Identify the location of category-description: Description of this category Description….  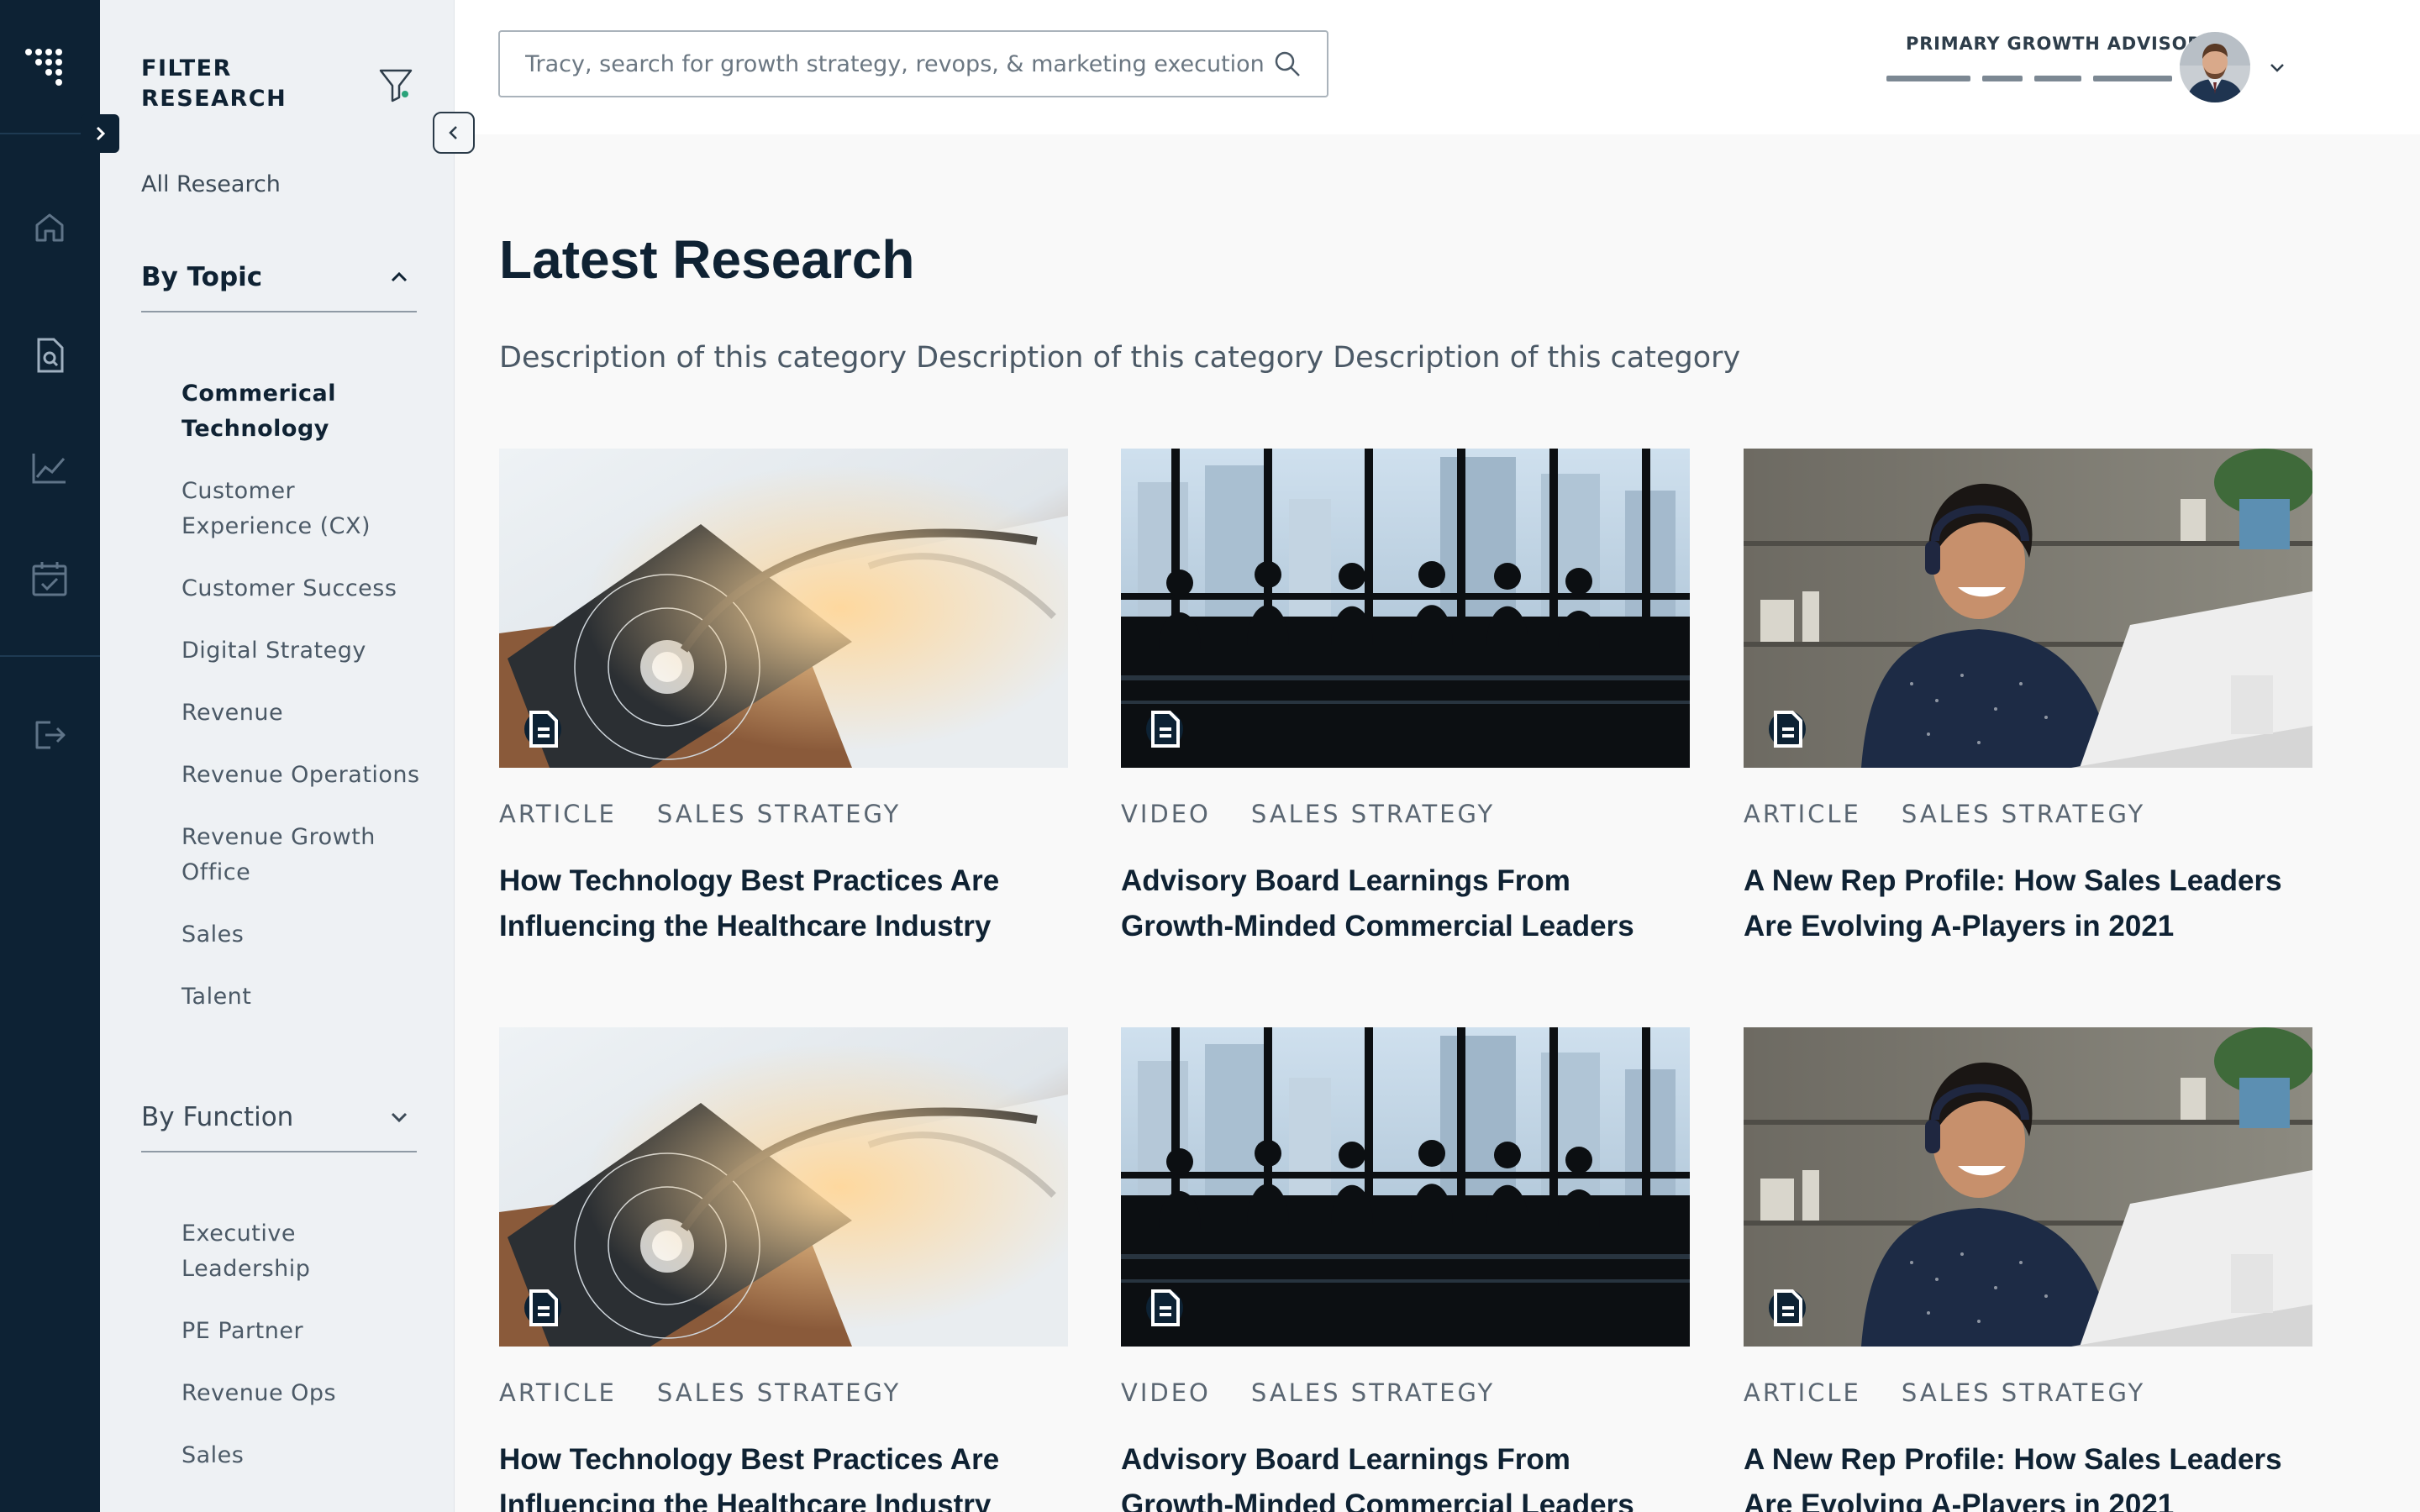
(1120, 358).